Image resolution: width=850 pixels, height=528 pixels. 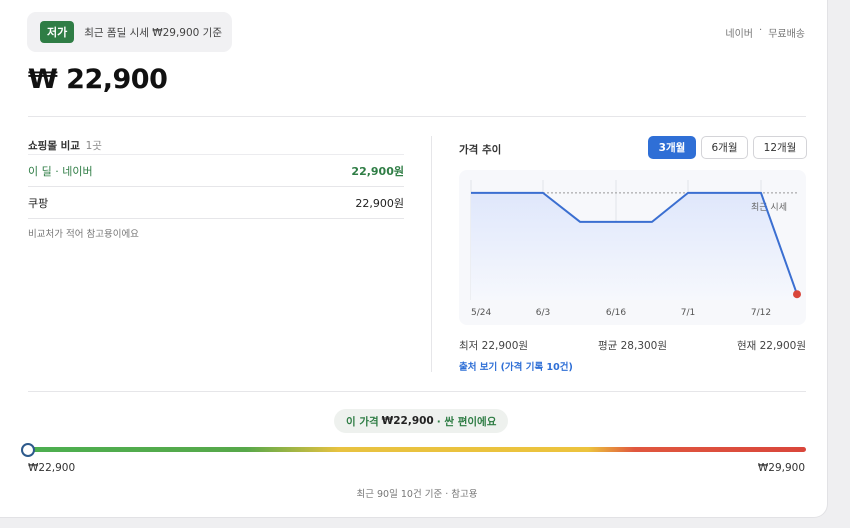 I want to click on x-tick-label: 6/16, so click(x=616, y=313).